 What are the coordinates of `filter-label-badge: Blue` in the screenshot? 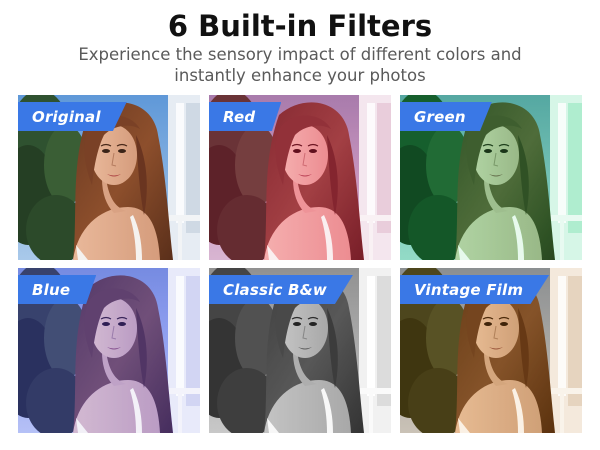 It's located at (57, 289).